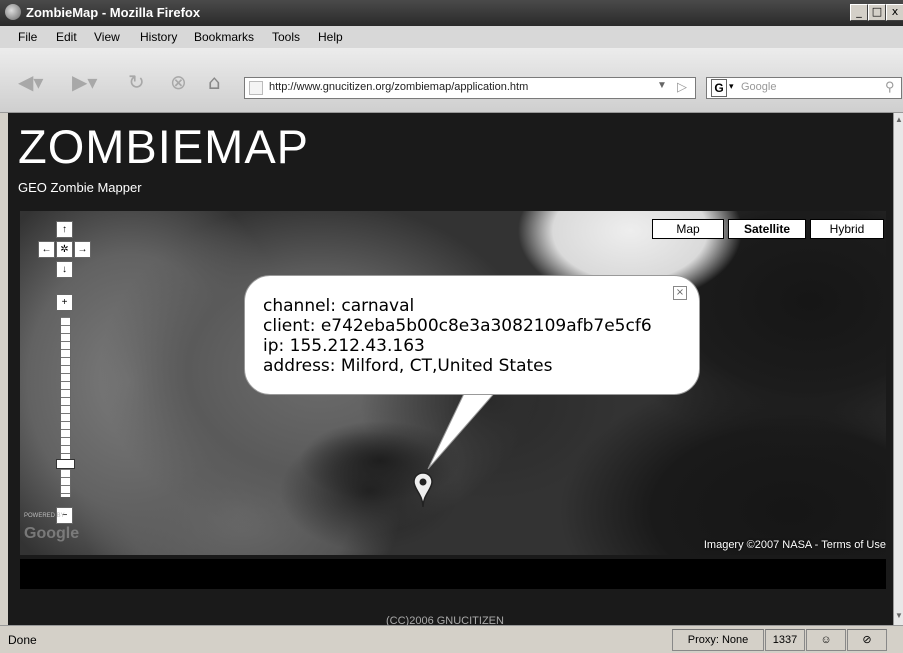  Describe the element at coordinates (30, 82) in the screenshot. I see `back-icon: ◀▾` at that location.